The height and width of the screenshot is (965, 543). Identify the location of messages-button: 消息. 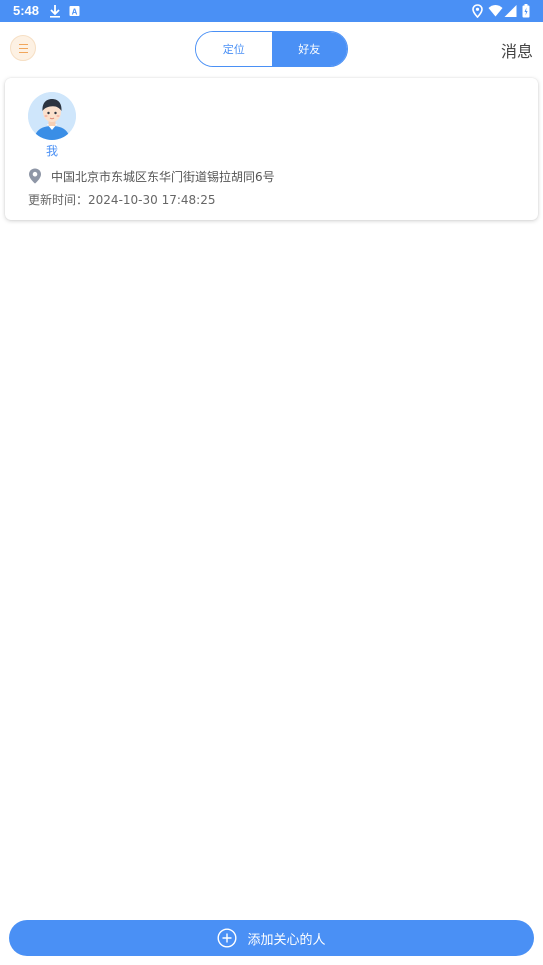
(517, 50).